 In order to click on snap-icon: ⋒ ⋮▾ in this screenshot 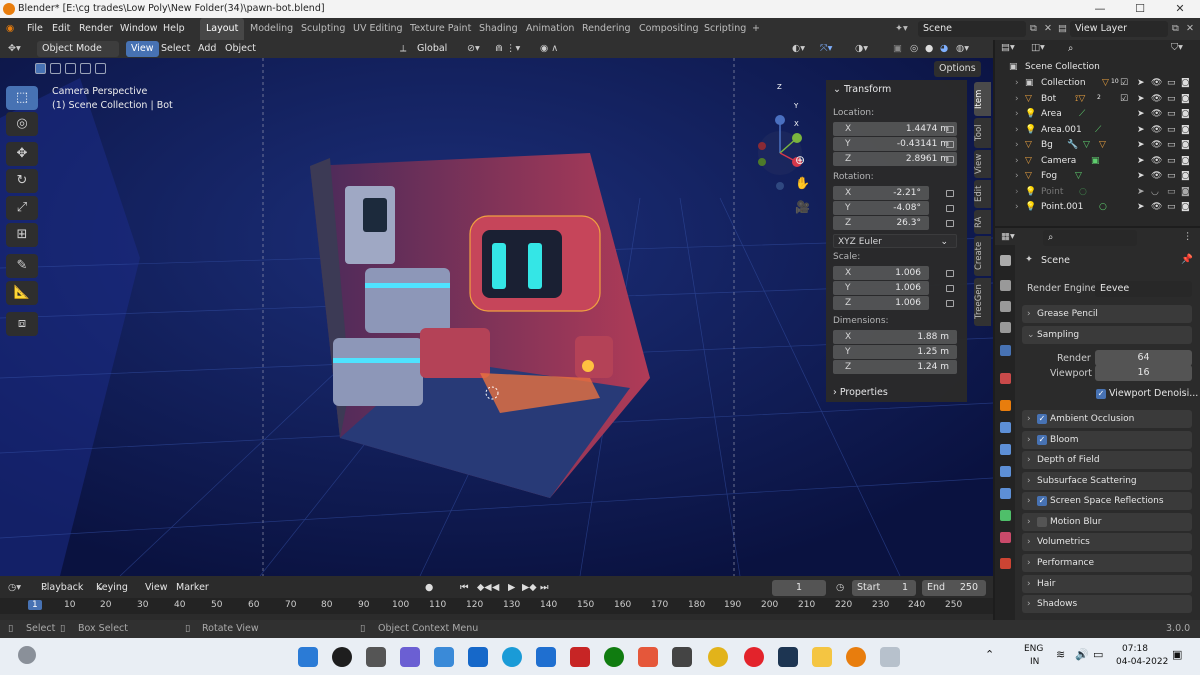, I will do `click(507, 49)`.